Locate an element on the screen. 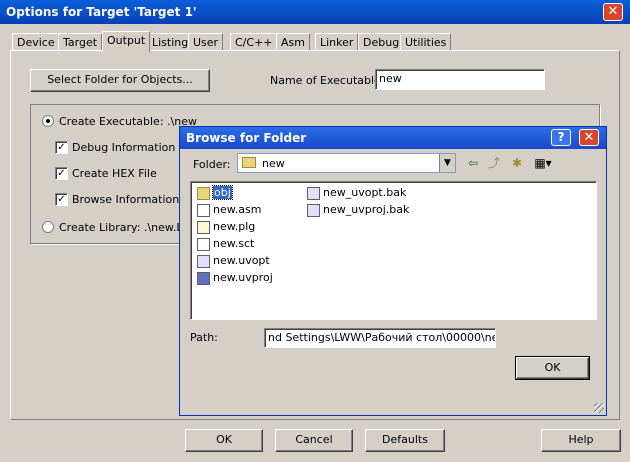 The width and height of the screenshot is (630, 462). tab-utilities: Utilities is located at coordinates (426, 42).